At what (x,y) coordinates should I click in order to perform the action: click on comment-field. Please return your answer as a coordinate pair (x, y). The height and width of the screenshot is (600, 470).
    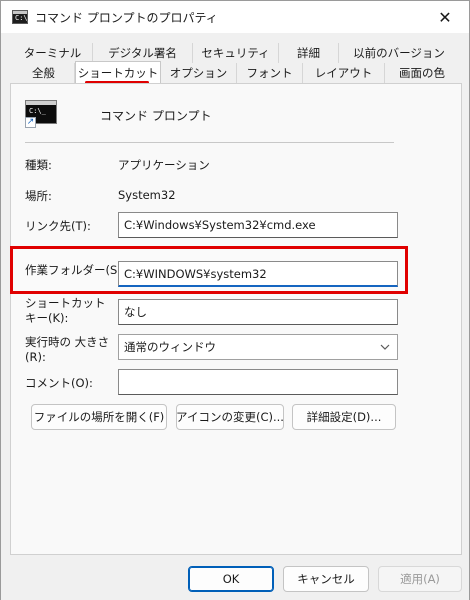
    Looking at the image, I should click on (258, 382).